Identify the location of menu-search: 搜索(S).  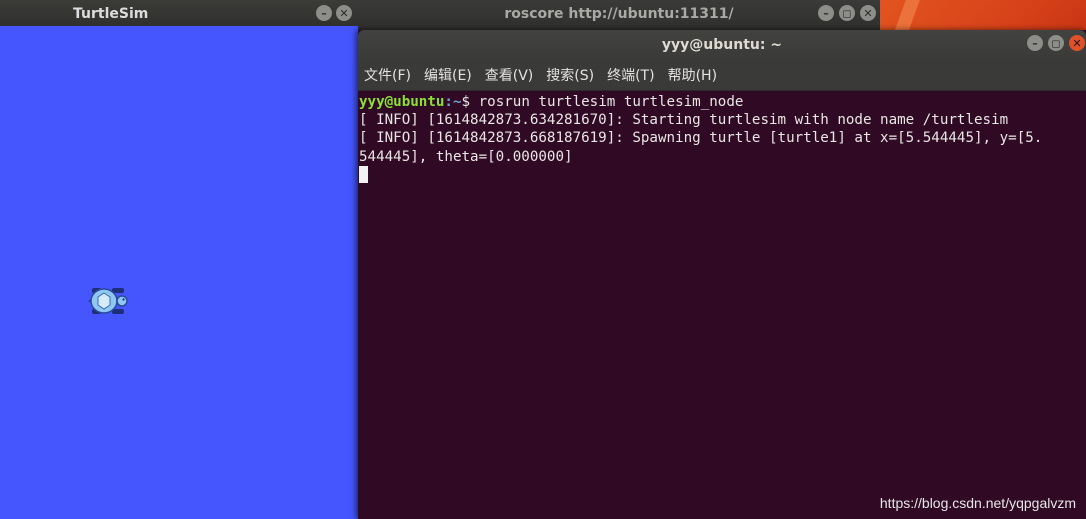
(570, 75).